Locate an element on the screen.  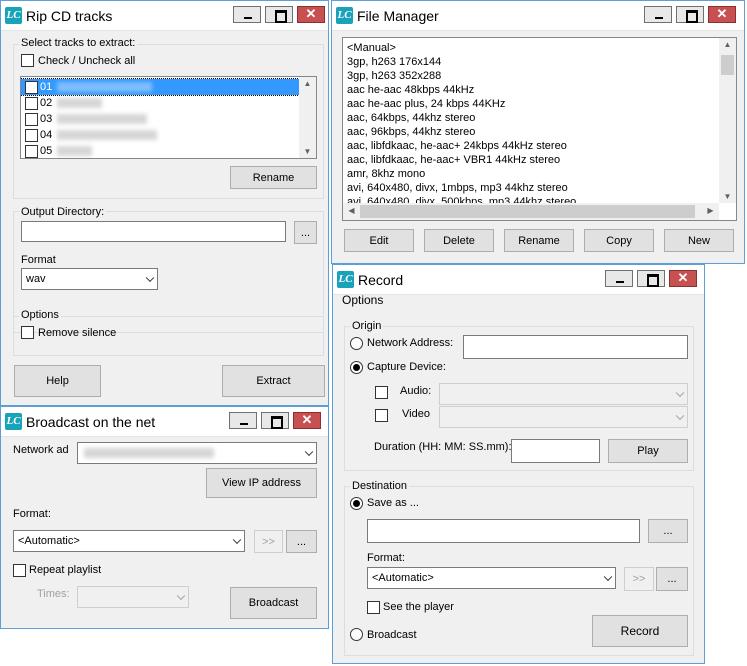
save-as-input is located at coordinates (503, 531).